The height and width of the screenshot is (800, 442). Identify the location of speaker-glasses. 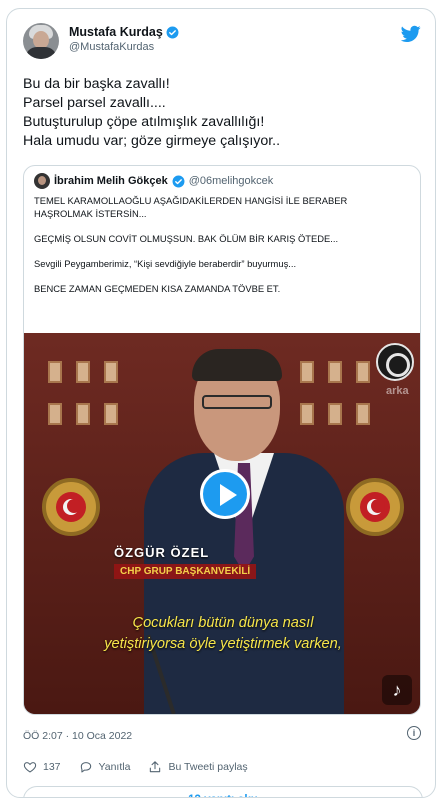
(237, 402).